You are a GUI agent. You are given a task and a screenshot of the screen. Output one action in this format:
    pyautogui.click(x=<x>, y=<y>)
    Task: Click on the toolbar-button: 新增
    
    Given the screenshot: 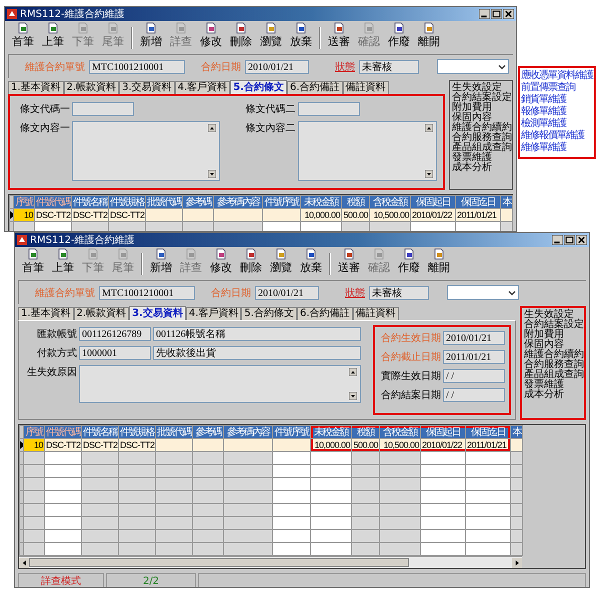 What is the action you would take?
    pyautogui.click(x=161, y=261)
    